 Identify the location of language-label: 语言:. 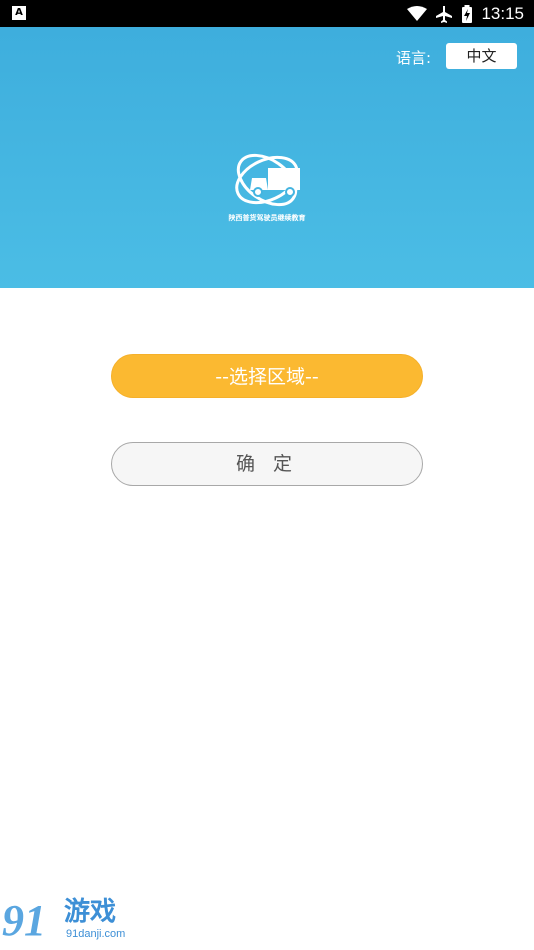
(414, 58).